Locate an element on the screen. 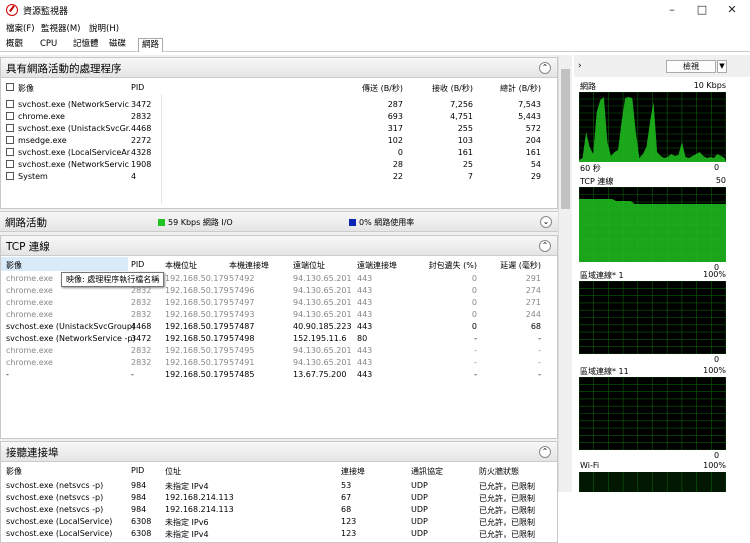 The image size is (750, 543). graph-title: Wi-Fi is located at coordinates (590, 465).